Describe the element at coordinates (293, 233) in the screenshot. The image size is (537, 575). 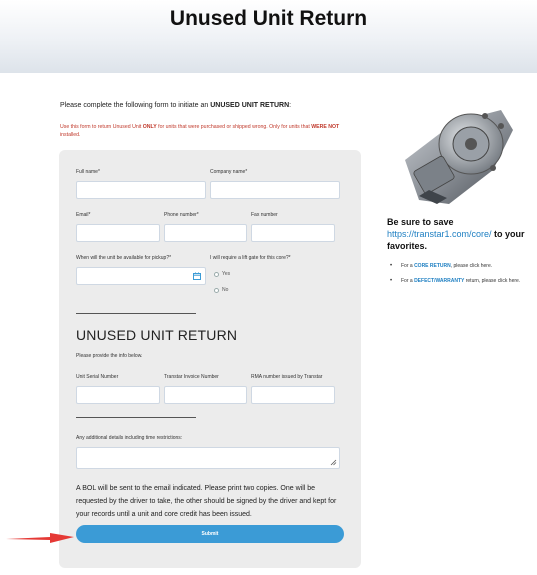
I see `fax-input` at that location.